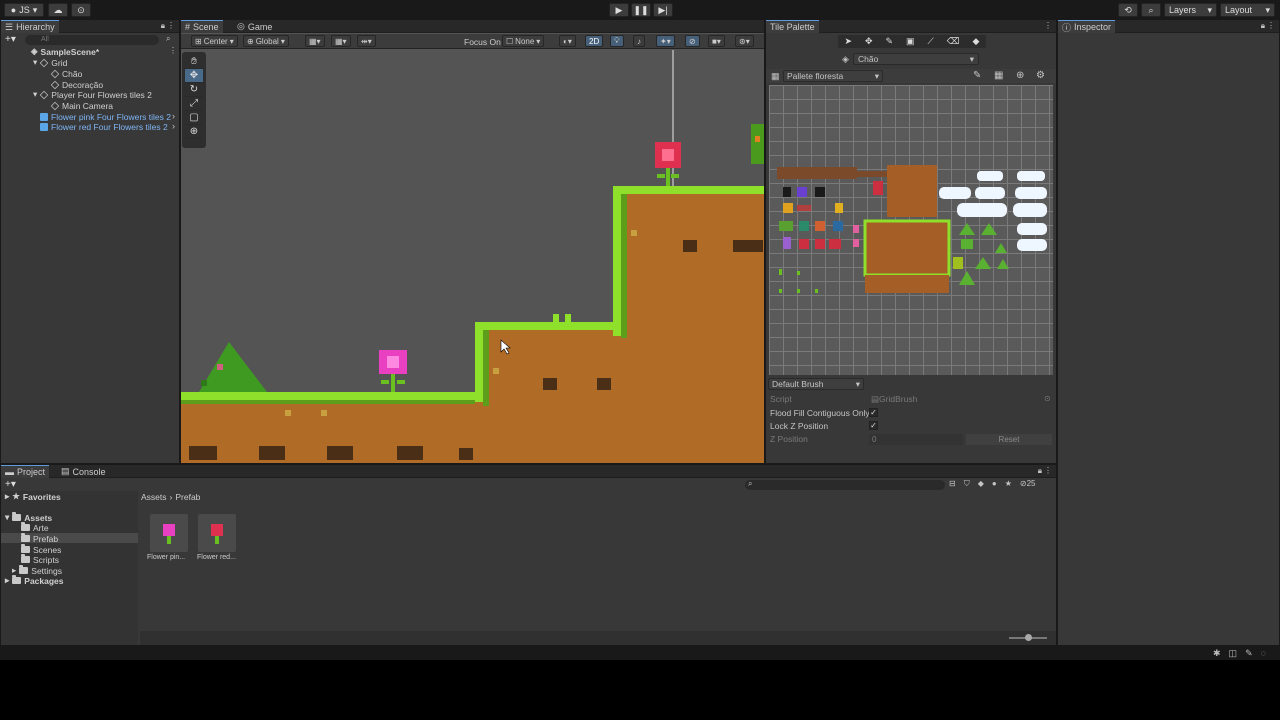  What do you see at coordinates (214, 41) in the screenshot?
I see `pivot-dropdown: ⊞ Center ▾` at bounding box center [214, 41].